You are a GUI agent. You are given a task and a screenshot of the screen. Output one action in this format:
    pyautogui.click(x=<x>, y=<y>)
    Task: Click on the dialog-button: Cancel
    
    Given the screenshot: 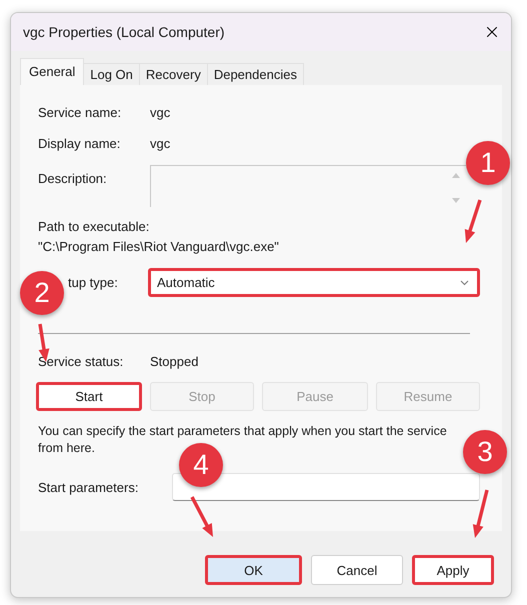 What is the action you would take?
    pyautogui.click(x=357, y=570)
    